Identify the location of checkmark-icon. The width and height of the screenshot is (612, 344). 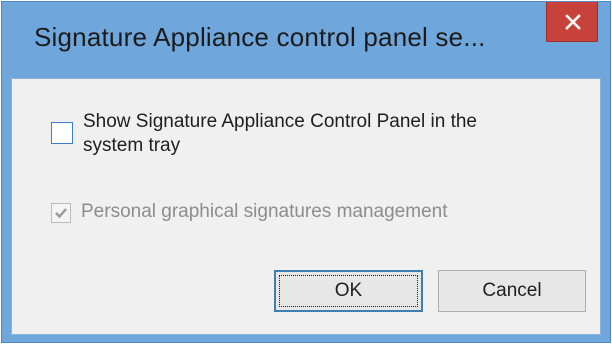
(61, 213).